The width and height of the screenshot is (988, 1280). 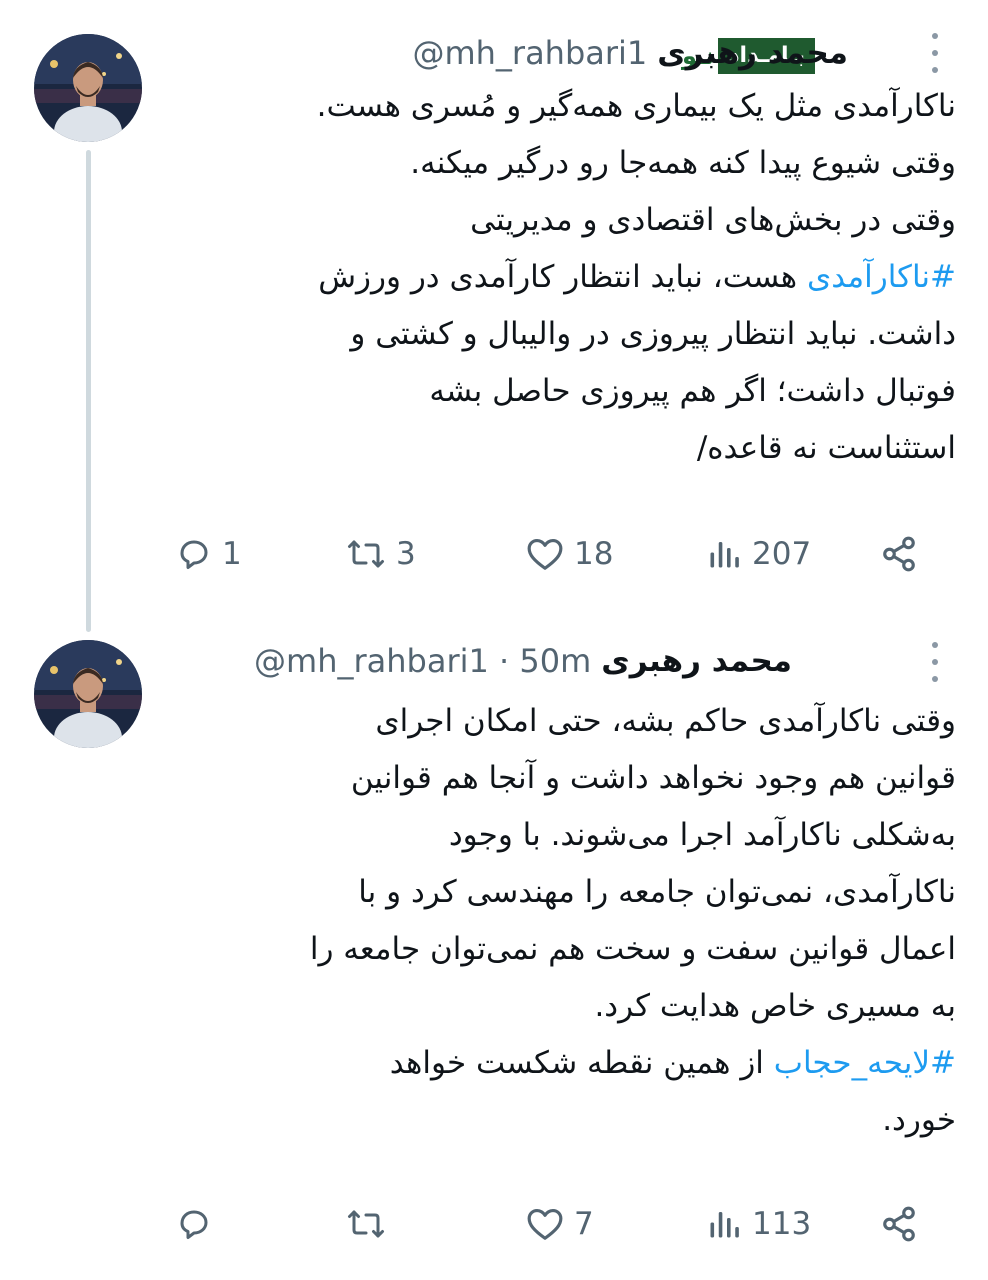 What do you see at coordinates (665, 721) in the screenshot?
I see `tweet-line: وقتی ناکارآمدی حاکم بشه، حتی امکان اجرای` at bounding box center [665, 721].